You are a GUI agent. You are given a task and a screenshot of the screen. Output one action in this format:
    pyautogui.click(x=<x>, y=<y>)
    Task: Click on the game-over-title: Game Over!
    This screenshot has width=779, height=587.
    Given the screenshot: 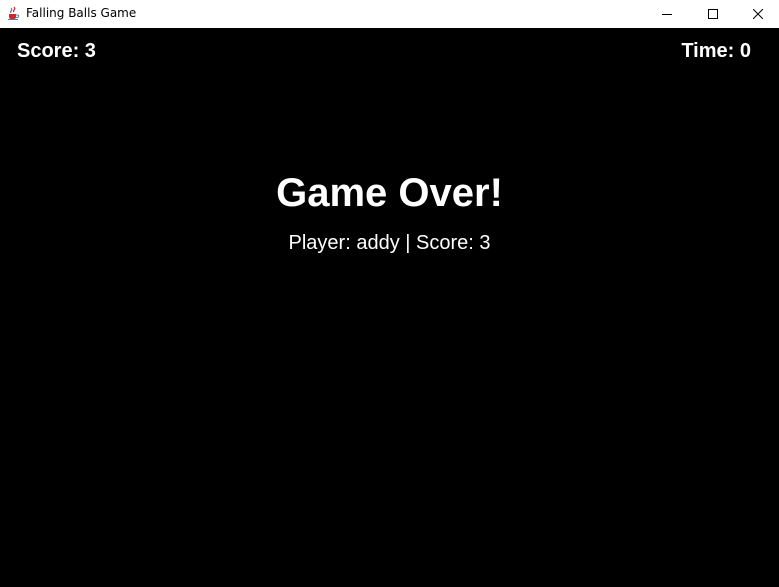 What is the action you would take?
    pyautogui.click(x=389, y=193)
    